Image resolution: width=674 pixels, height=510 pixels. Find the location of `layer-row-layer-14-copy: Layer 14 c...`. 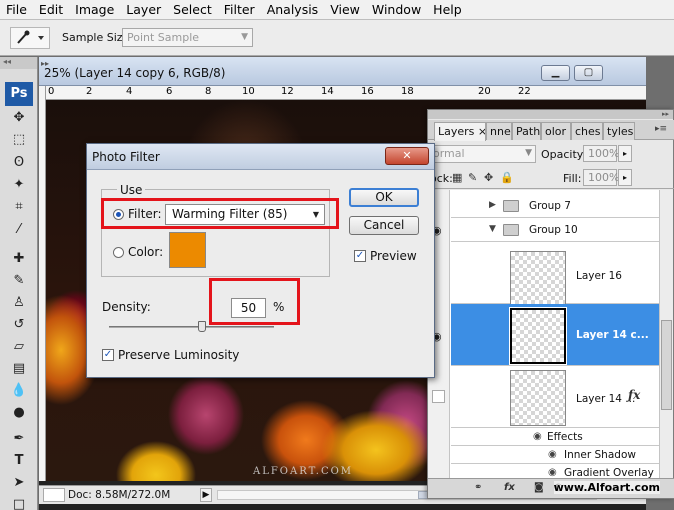

layer-row-layer-14-copy: Layer 14 c... is located at coordinates (555, 335).